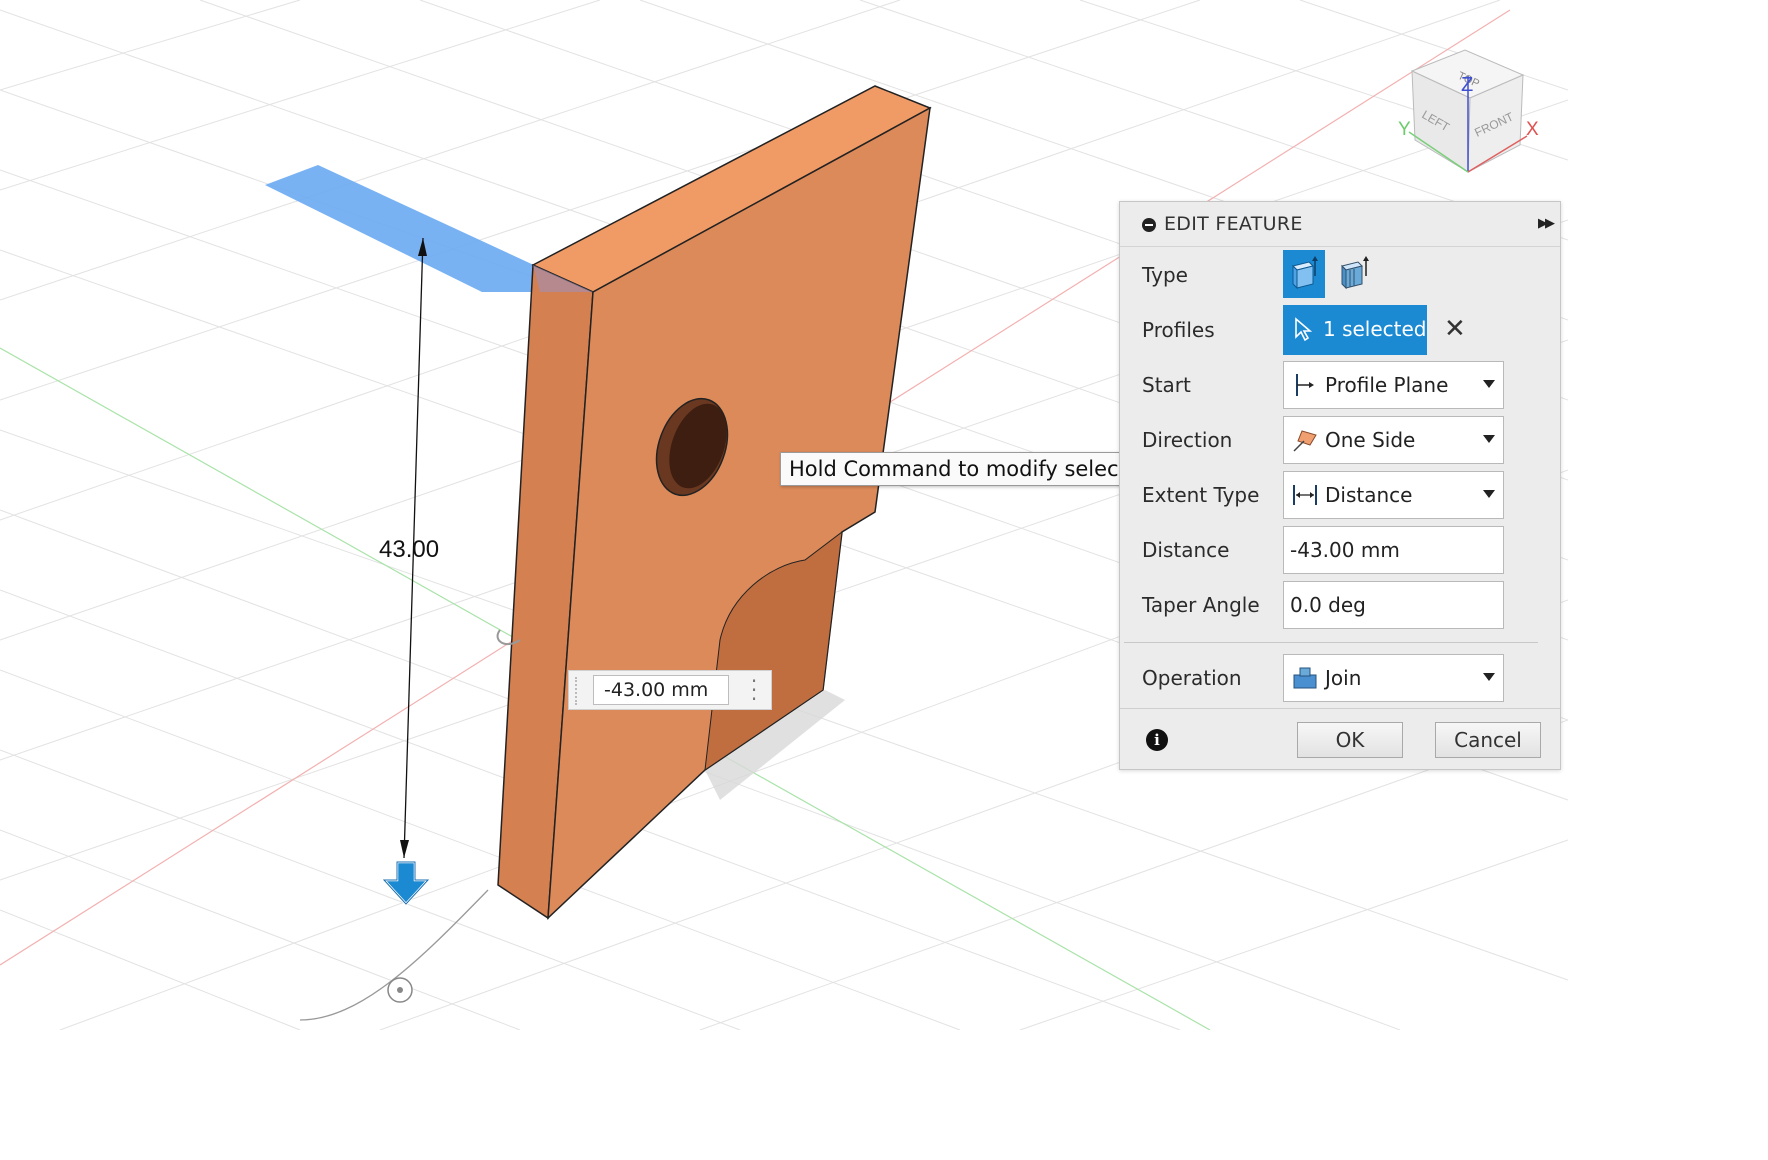 This screenshot has height=1160, width=1768. Describe the element at coordinates (1201, 605) in the screenshot. I see `taper-angle-label: Taper Angle` at that location.